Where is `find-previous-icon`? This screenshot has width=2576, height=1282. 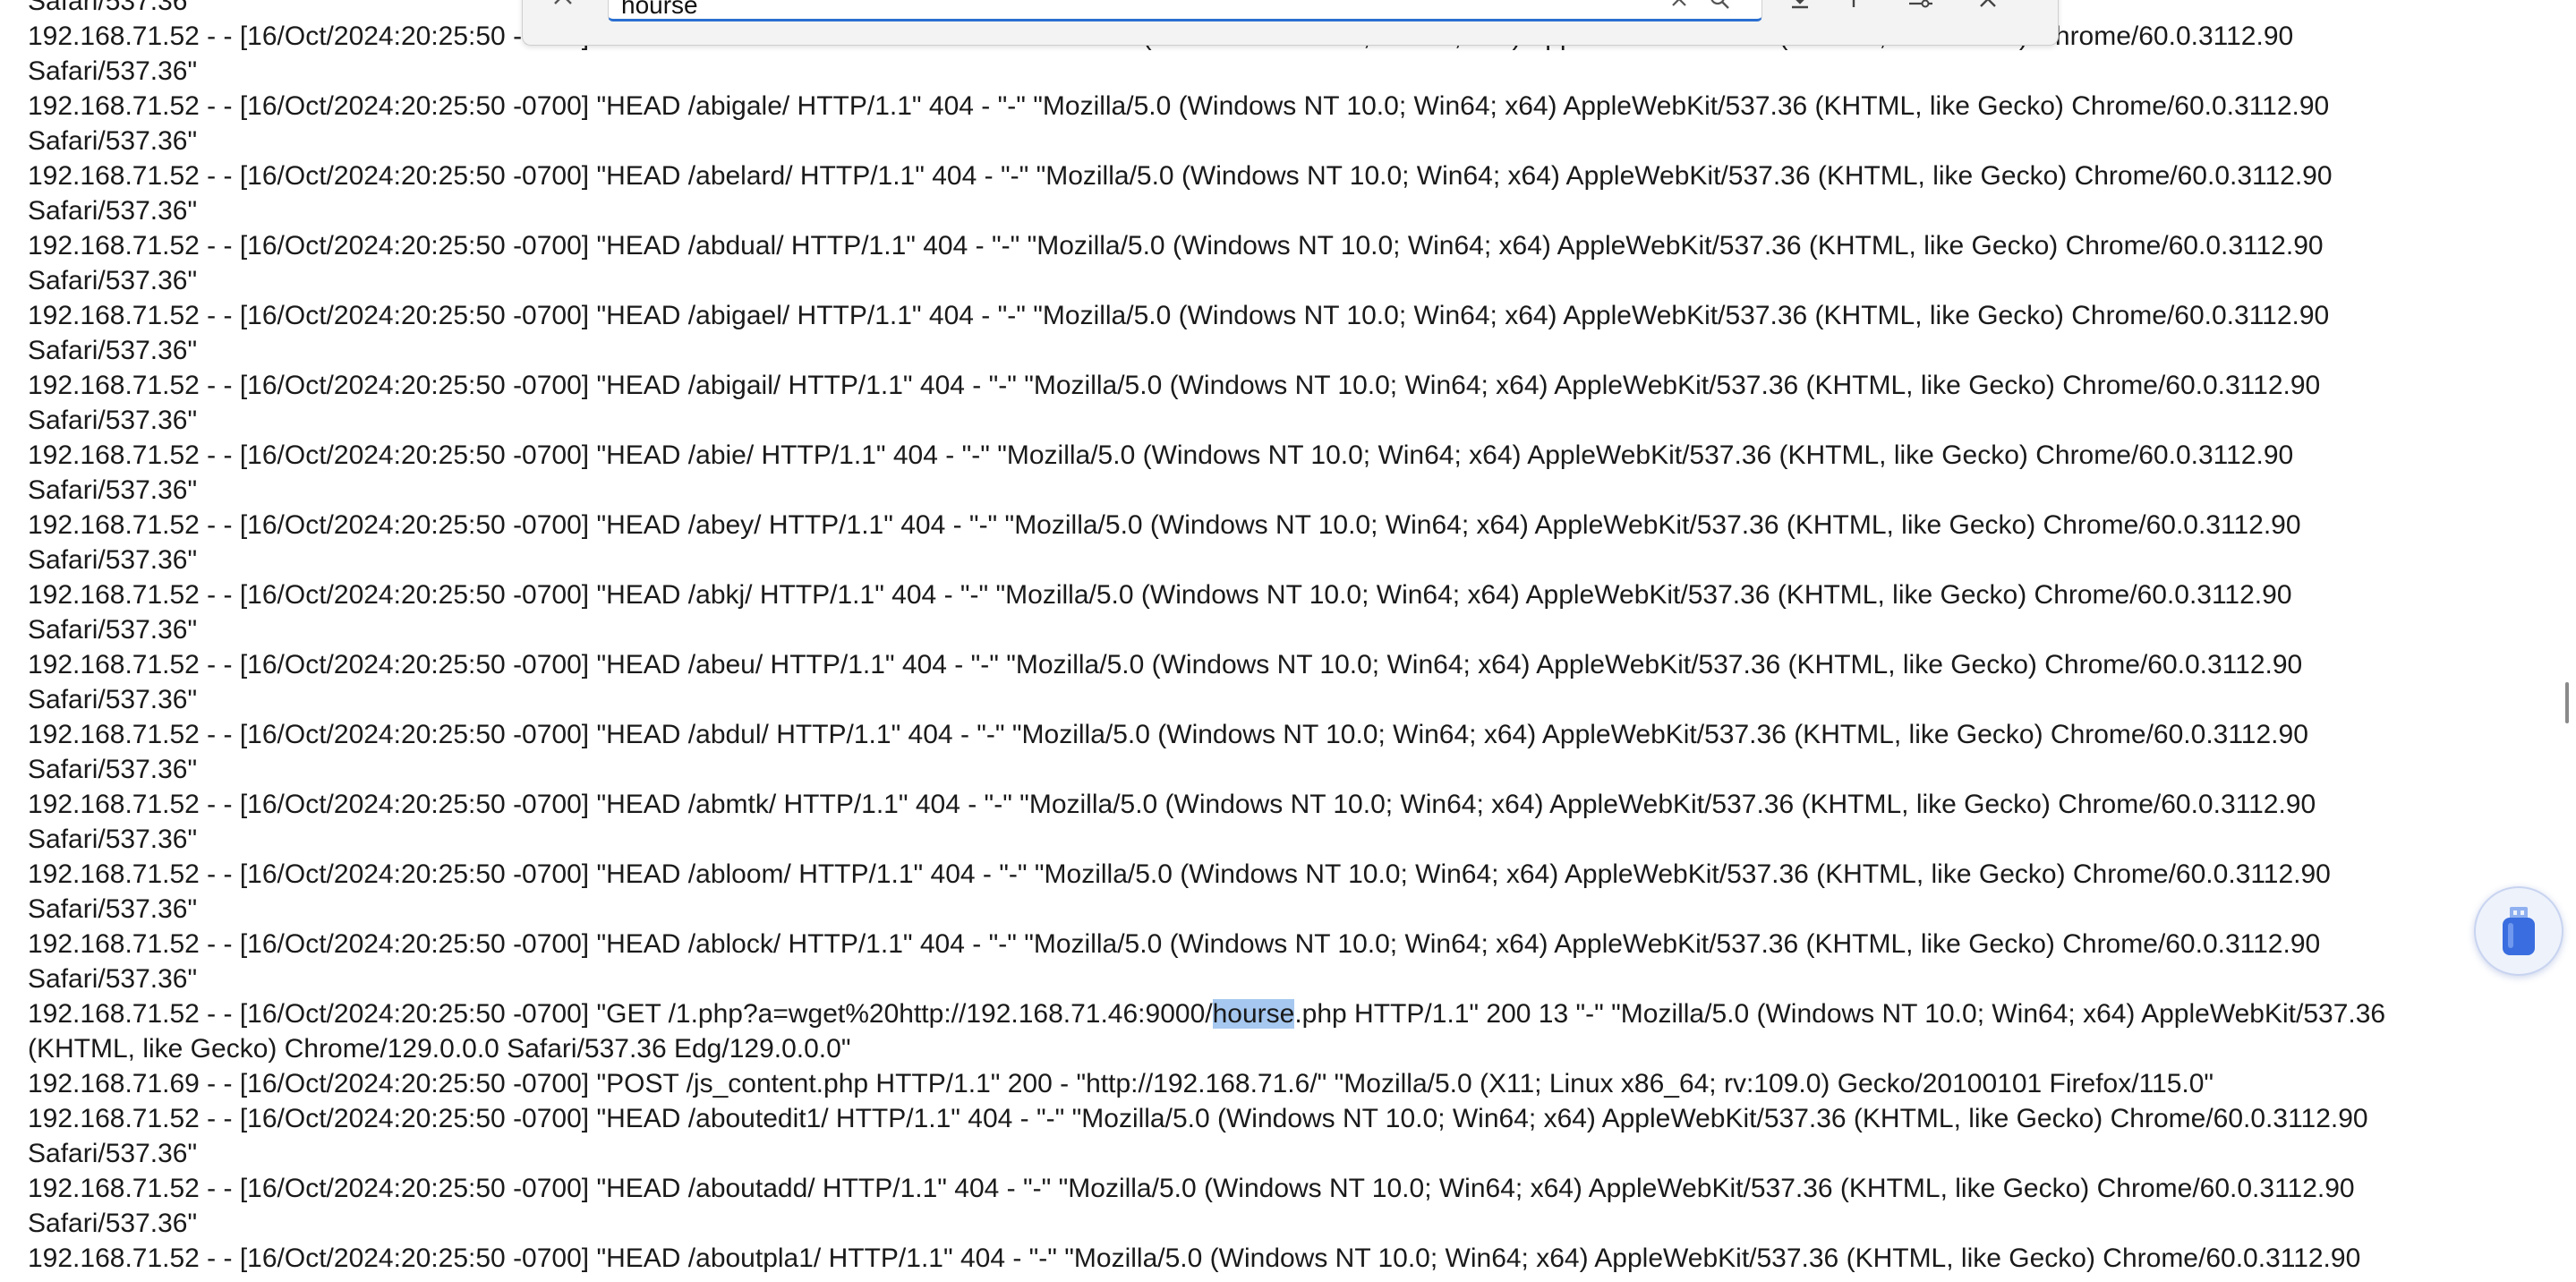
find-previous-icon is located at coordinates (1853, 6).